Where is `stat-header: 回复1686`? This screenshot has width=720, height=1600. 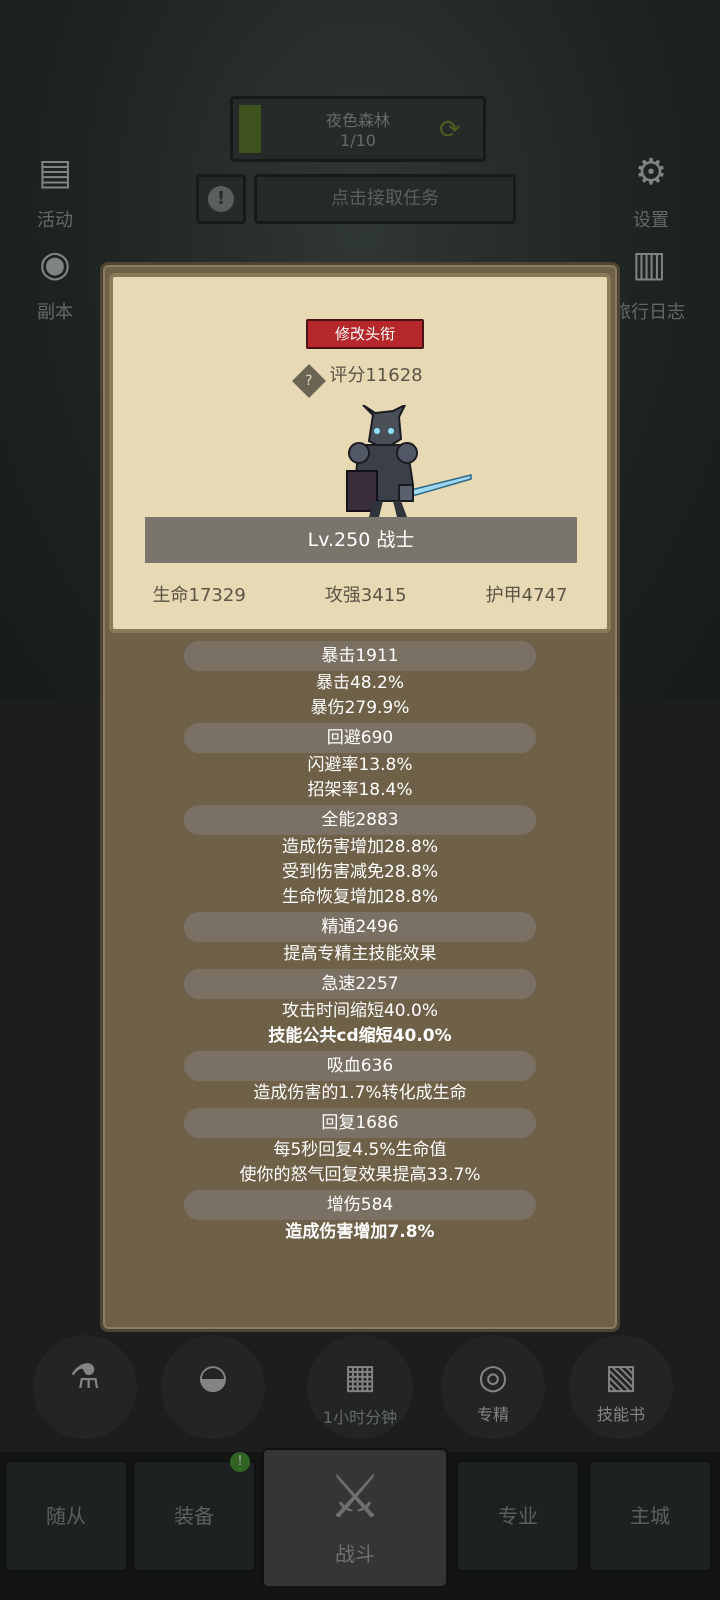 stat-header: 回复1686 is located at coordinates (360, 1123).